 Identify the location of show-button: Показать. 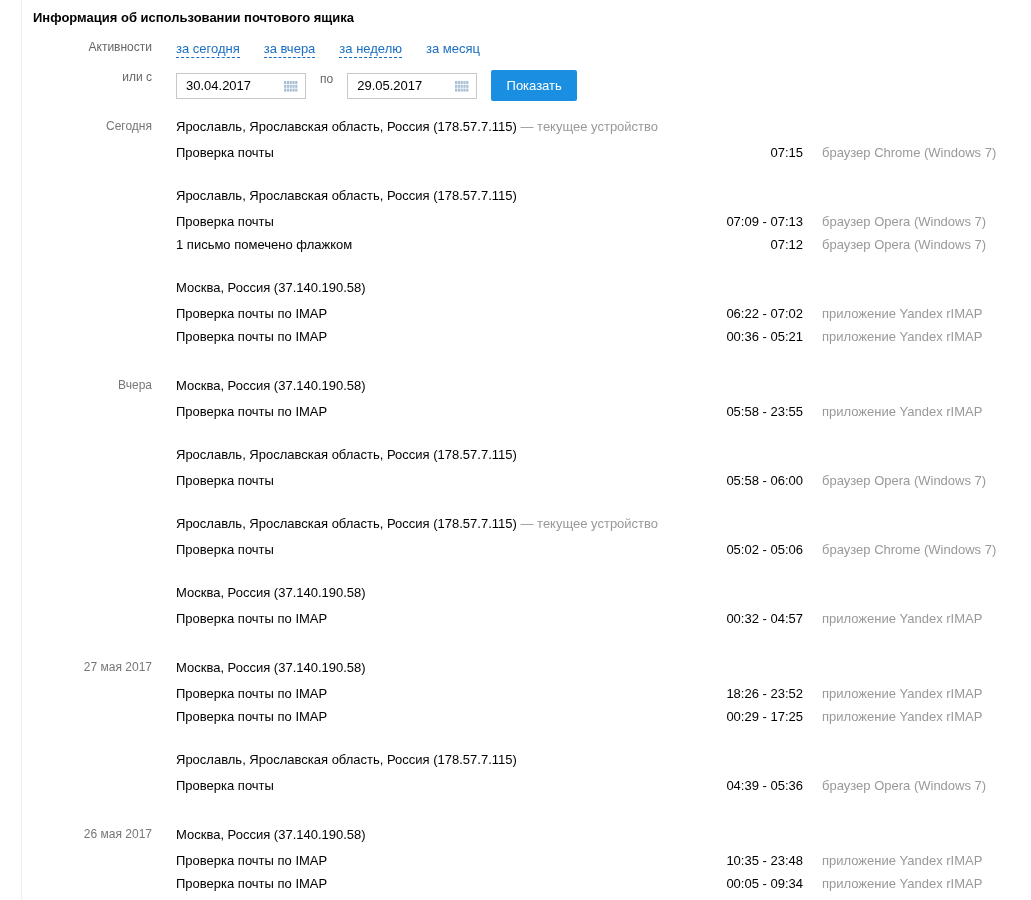
(534, 85).